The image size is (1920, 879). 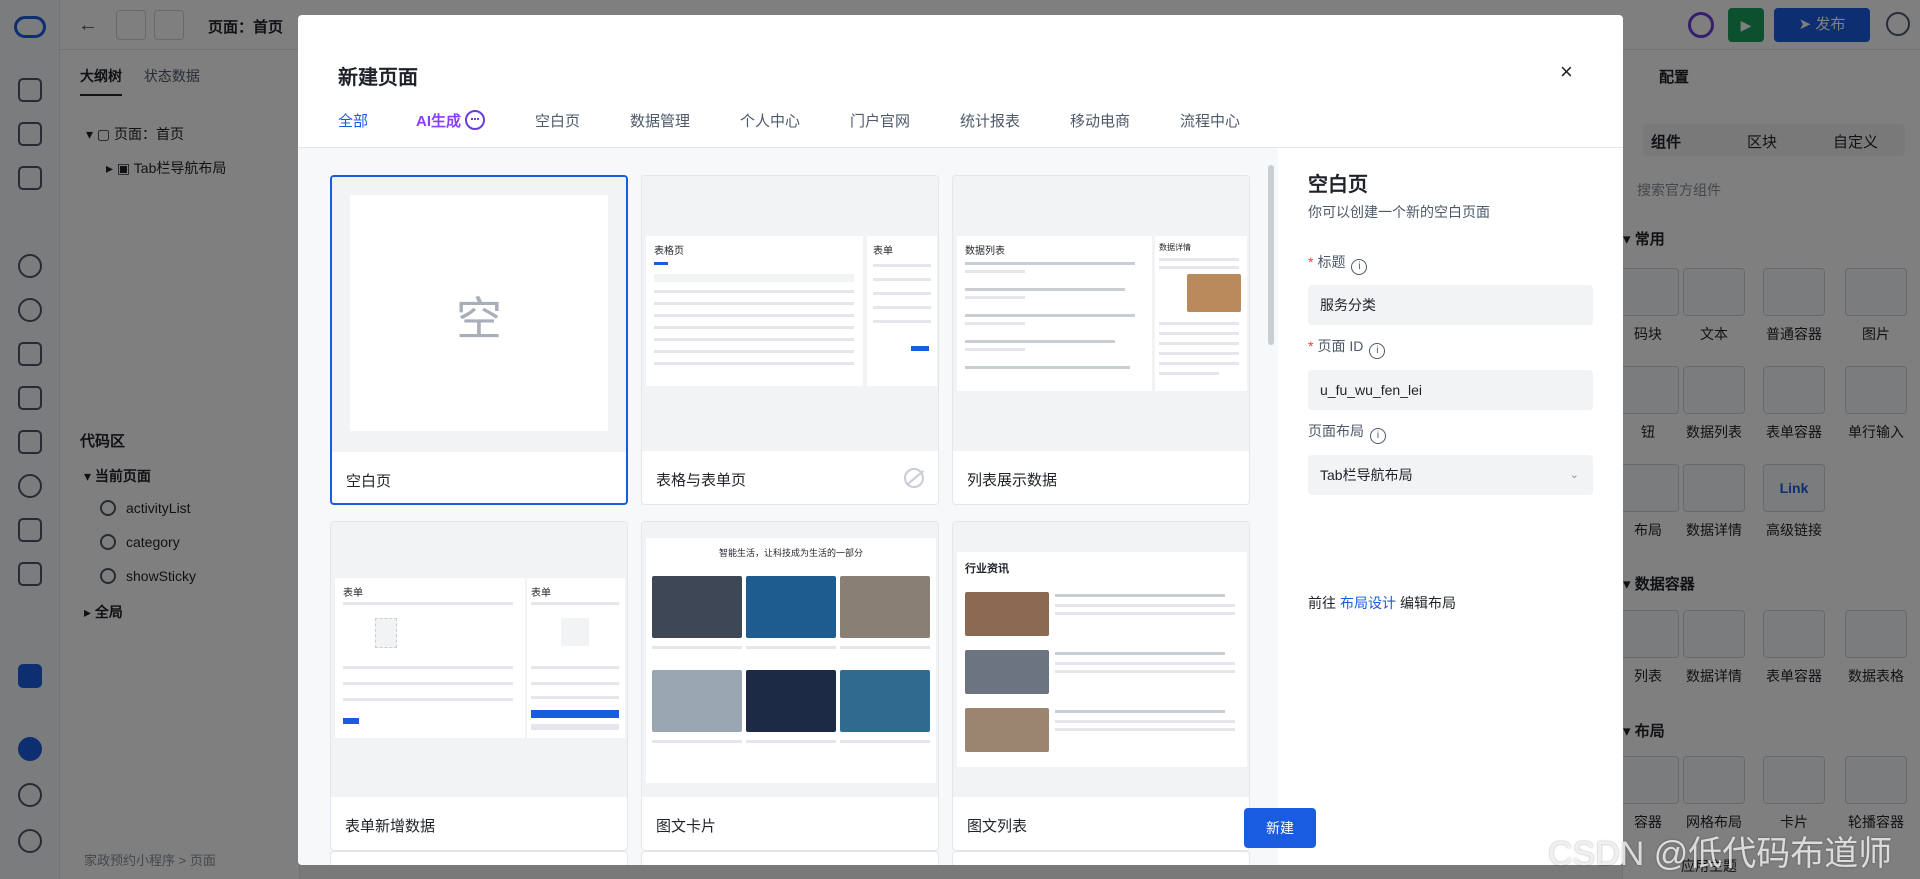 What do you see at coordinates (369, 481) in the screenshot?
I see `template-label: 空白页` at bounding box center [369, 481].